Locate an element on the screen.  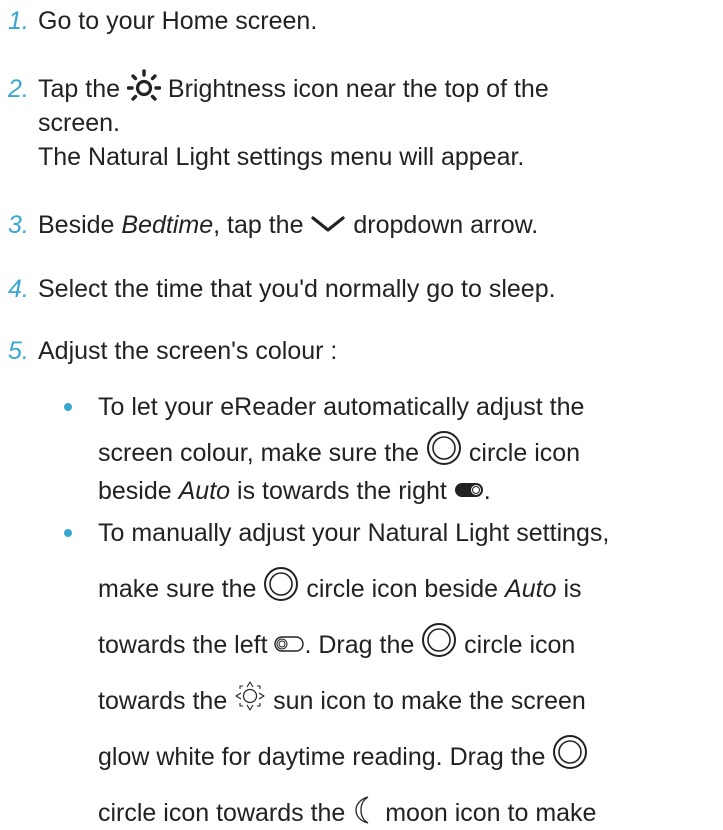
step-text-post: Brightness icon near the top of the is located at coordinates (358, 89).